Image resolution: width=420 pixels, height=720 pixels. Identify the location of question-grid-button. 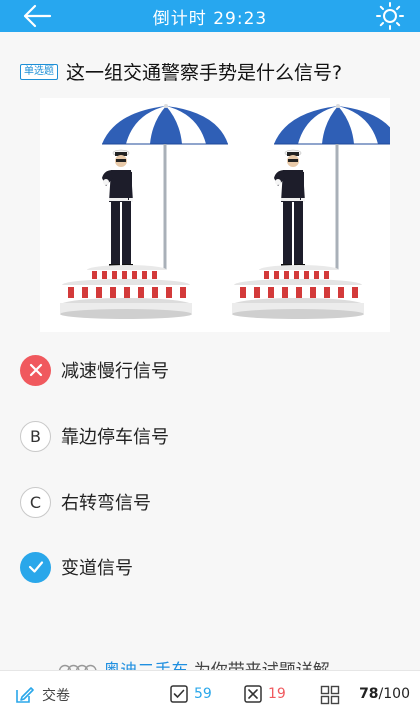
(330, 695).